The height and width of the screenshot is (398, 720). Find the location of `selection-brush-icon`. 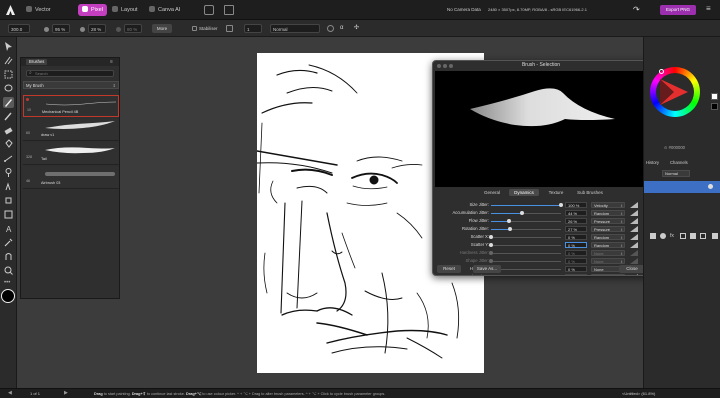

selection-brush-icon is located at coordinates (8, 60).